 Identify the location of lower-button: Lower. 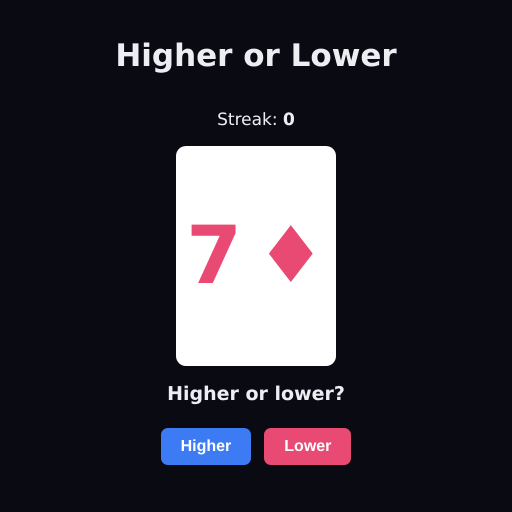
(308, 446).